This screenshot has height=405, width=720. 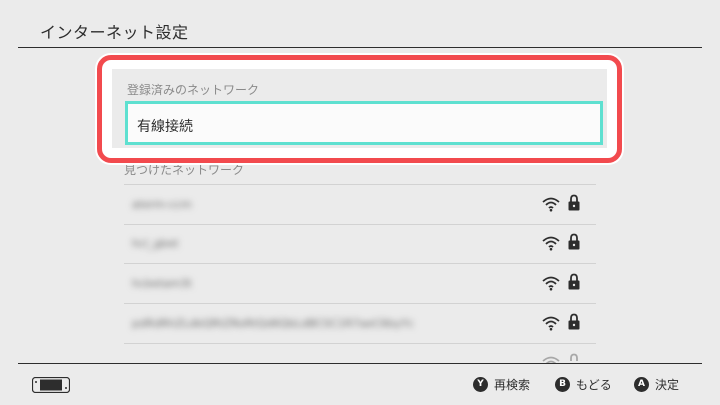 I want to click on network-name: aterm-ccm, so click(x=162, y=204).